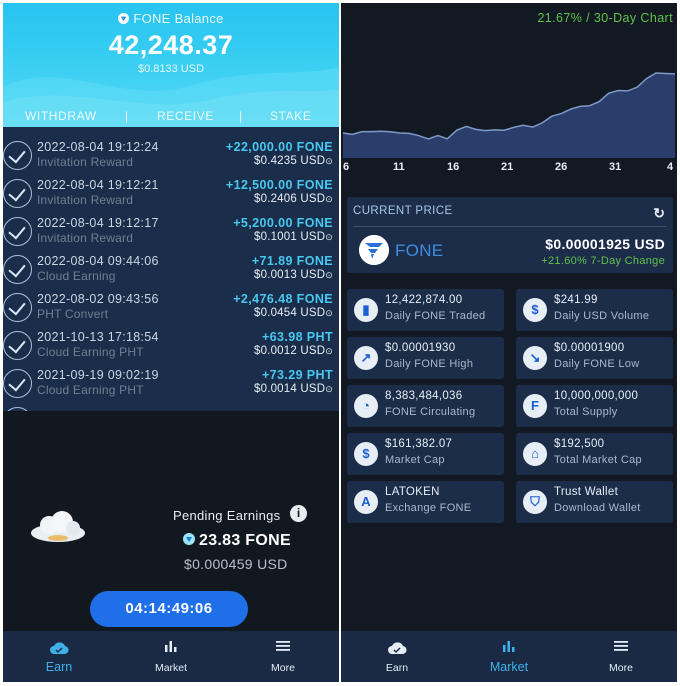  What do you see at coordinates (297, 375) in the screenshot?
I see `tx-amount: +73.29 PHT` at bounding box center [297, 375].